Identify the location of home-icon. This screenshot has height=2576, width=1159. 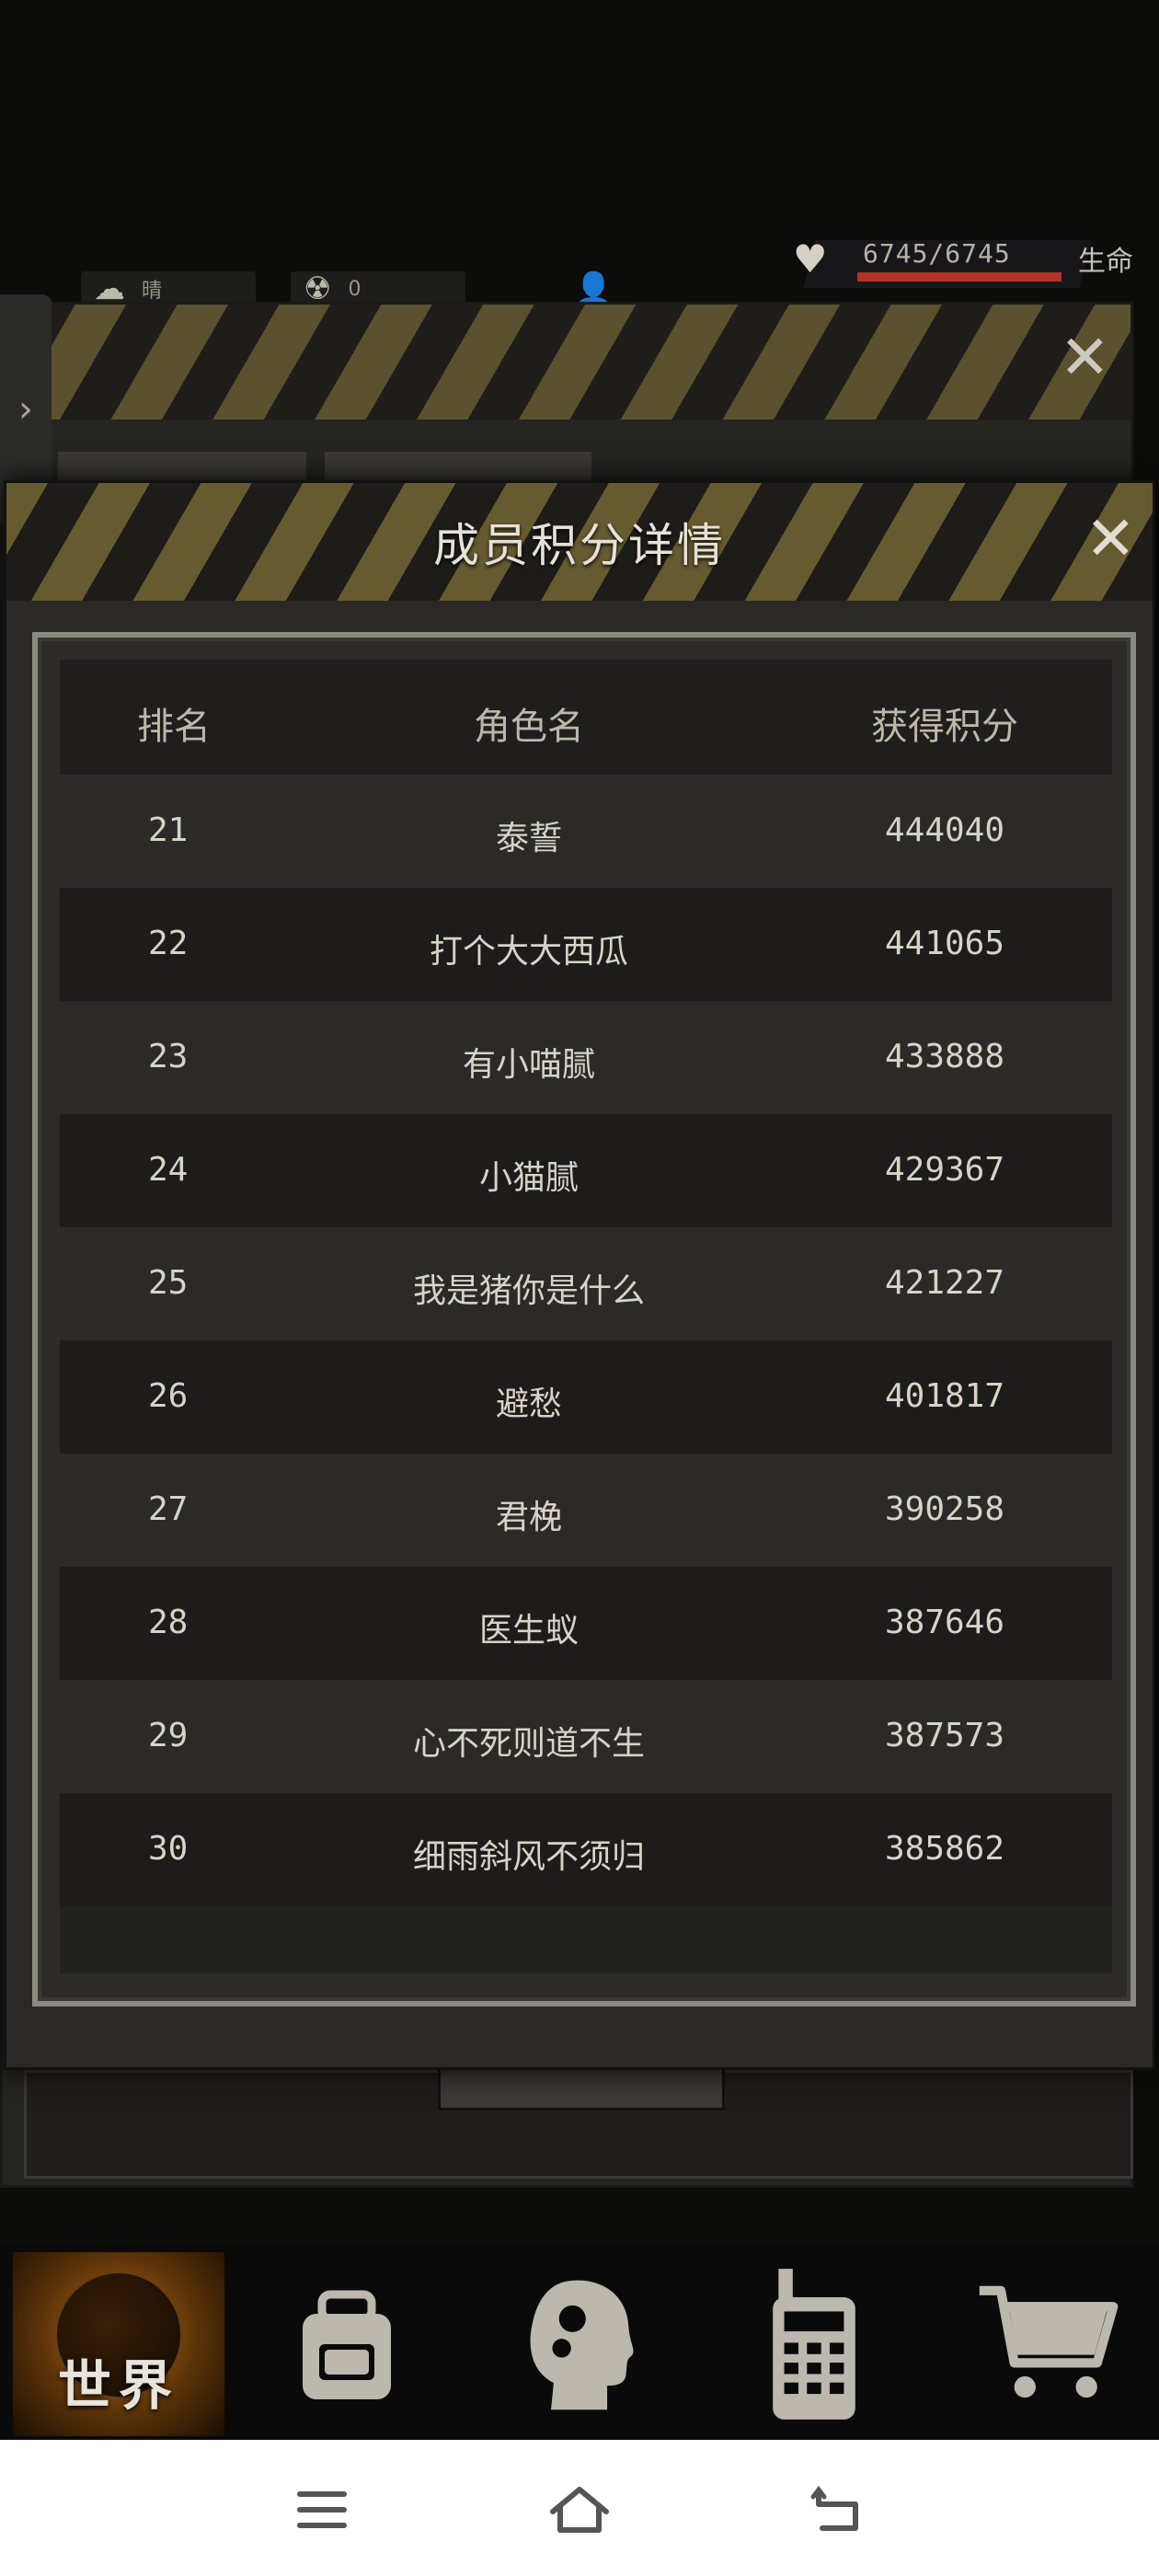
(579, 2510).